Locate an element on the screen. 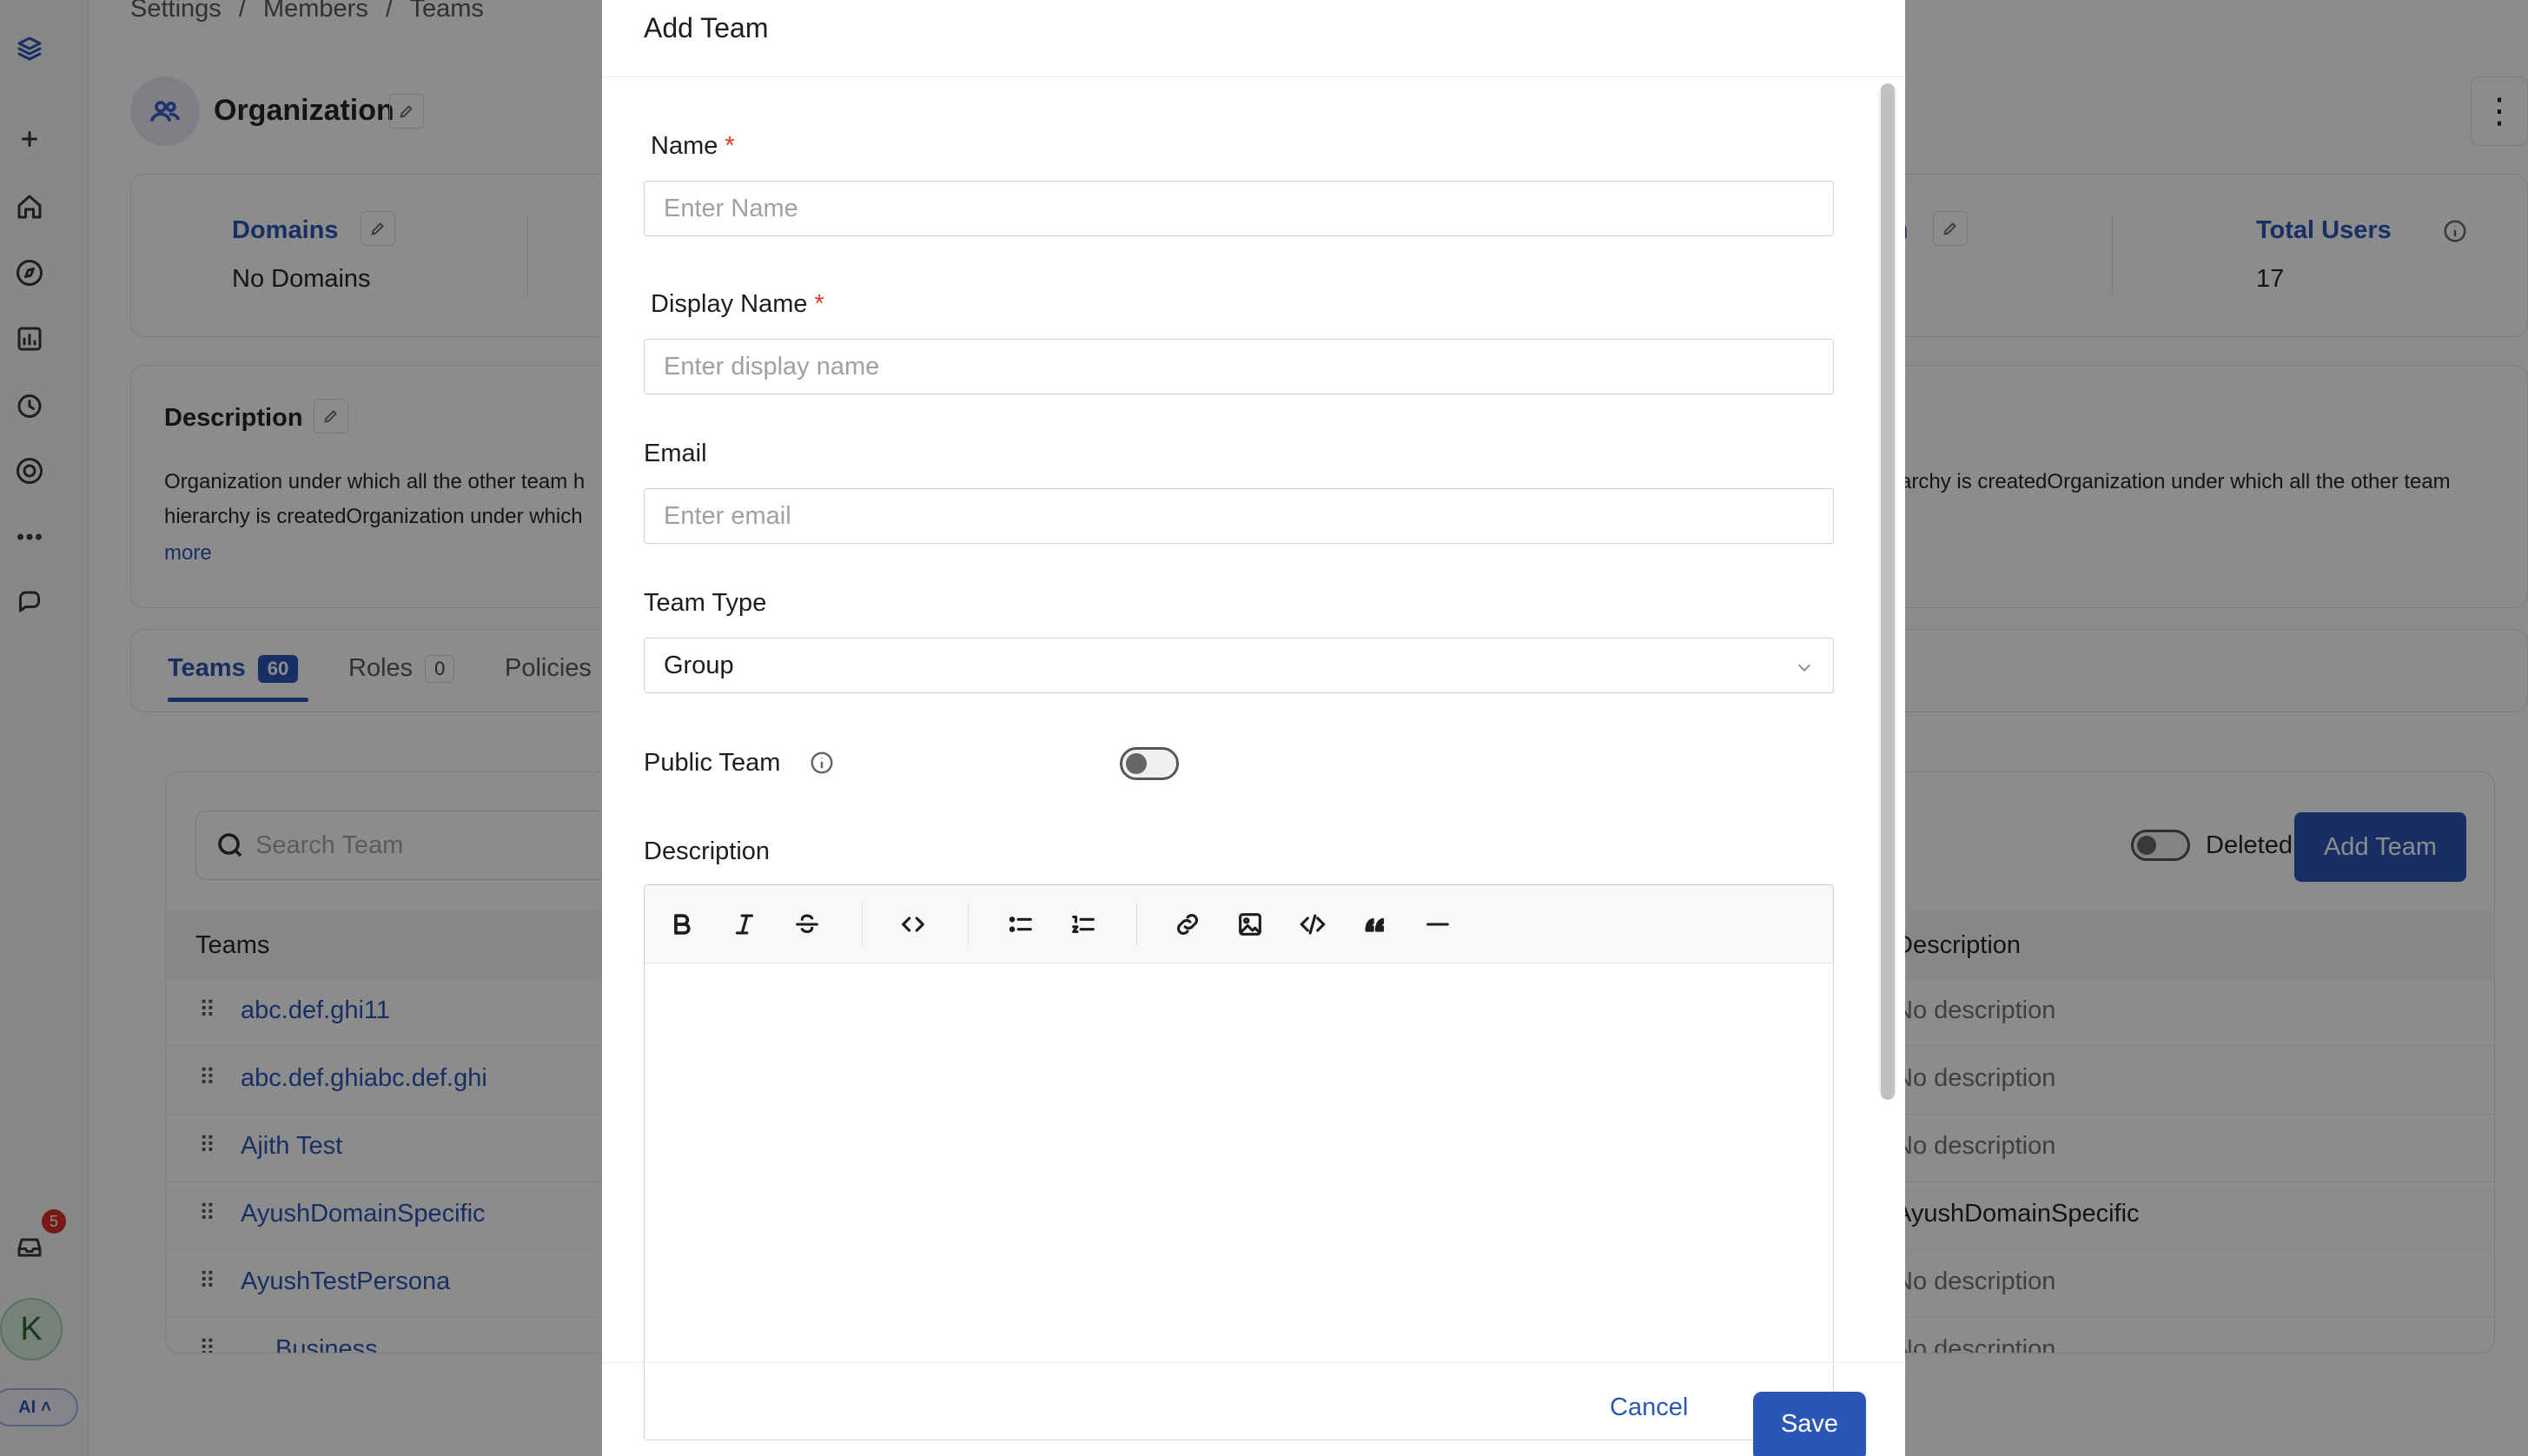 The image size is (2528, 1456). email-label: Email is located at coordinates (675, 453).